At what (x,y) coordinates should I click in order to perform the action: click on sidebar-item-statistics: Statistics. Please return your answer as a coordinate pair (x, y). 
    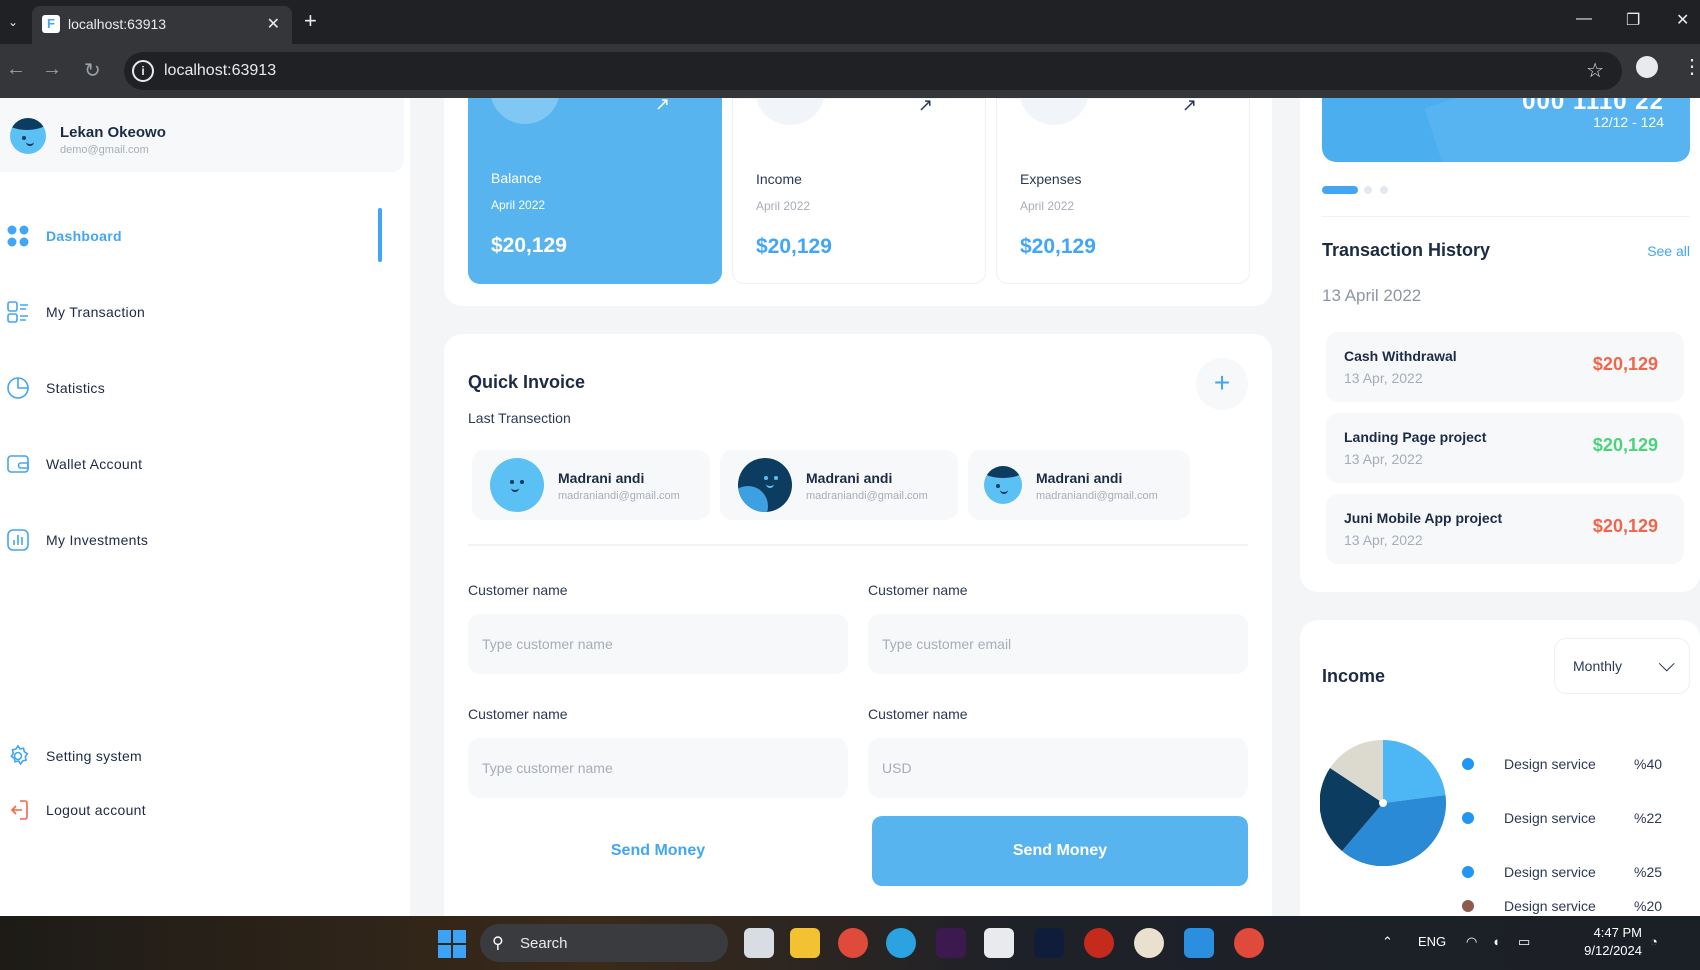
    Looking at the image, I should click on (202, 388).